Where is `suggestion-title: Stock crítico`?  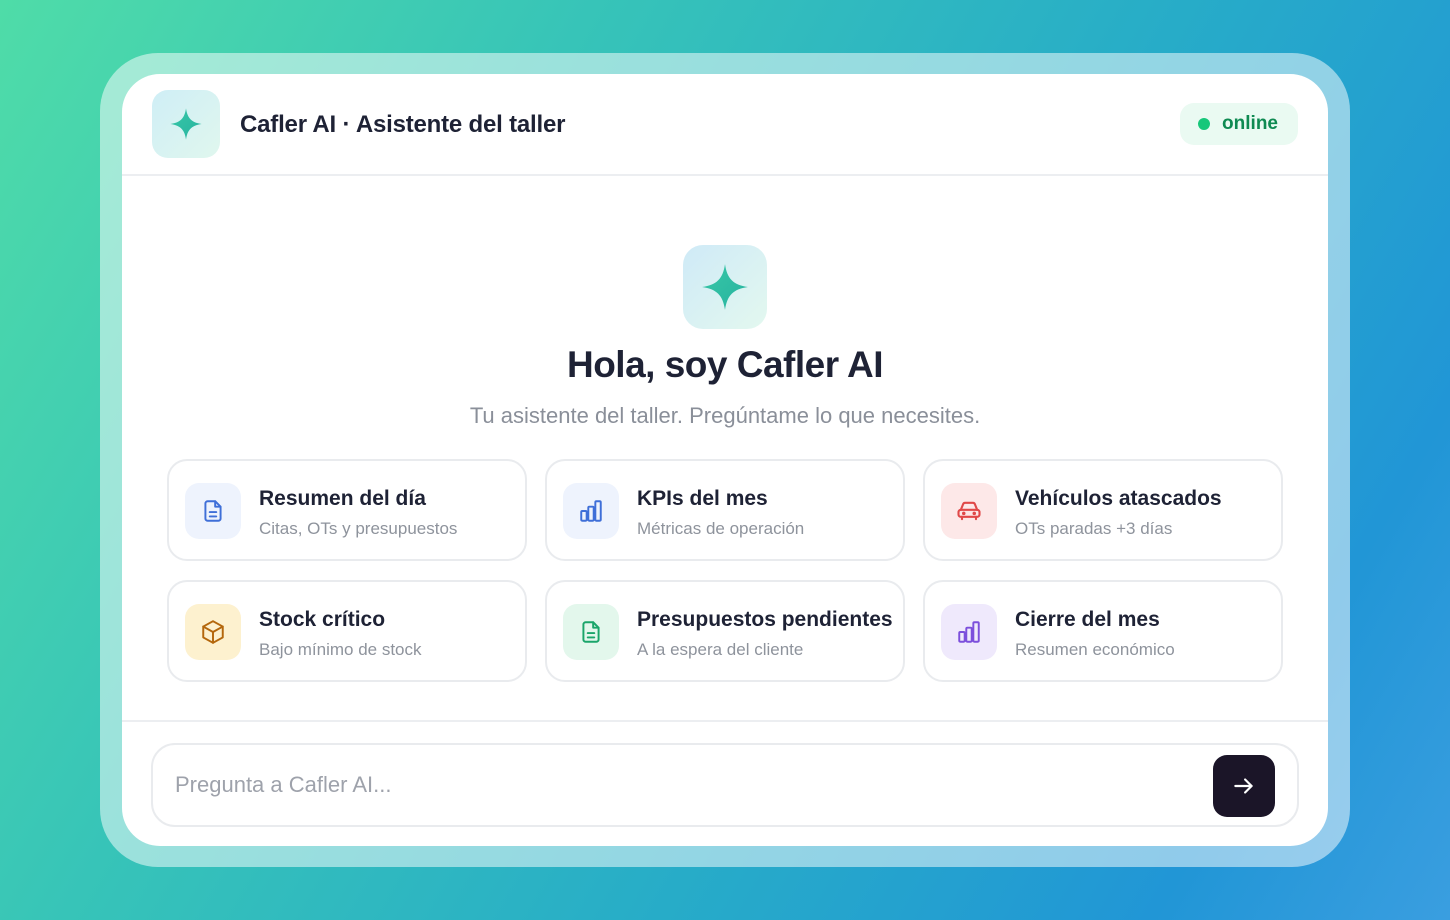 suggestion-title: Stock crítico is located at coordinates (322, 619).